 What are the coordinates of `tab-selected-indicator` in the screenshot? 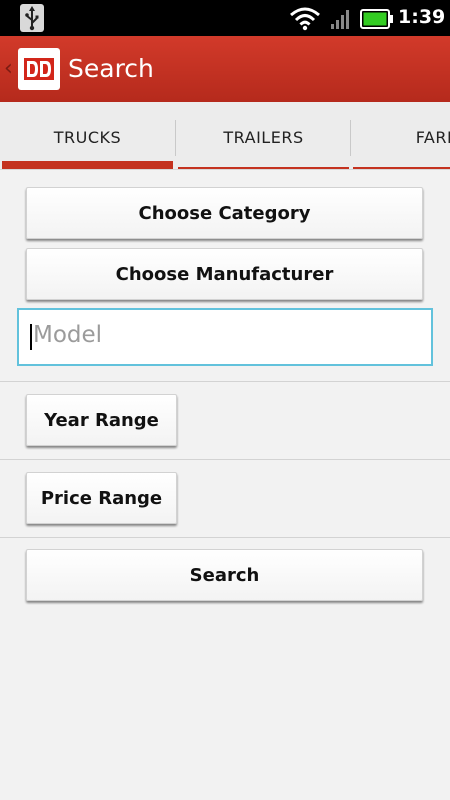 It's located at (87, 165).